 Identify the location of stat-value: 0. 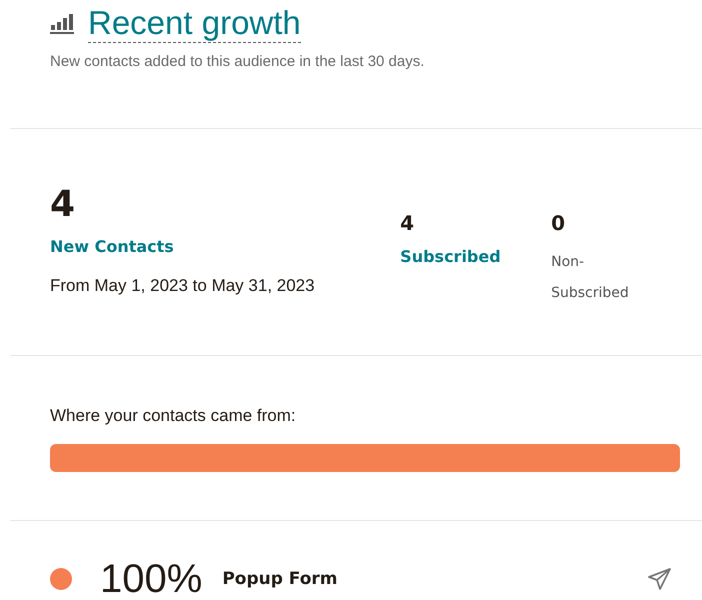
(558, 223).